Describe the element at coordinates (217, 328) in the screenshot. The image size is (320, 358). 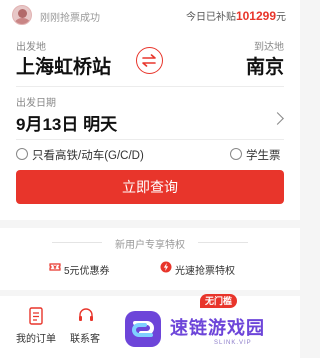
I see `watermark-title: 速链游戏园` at that location.